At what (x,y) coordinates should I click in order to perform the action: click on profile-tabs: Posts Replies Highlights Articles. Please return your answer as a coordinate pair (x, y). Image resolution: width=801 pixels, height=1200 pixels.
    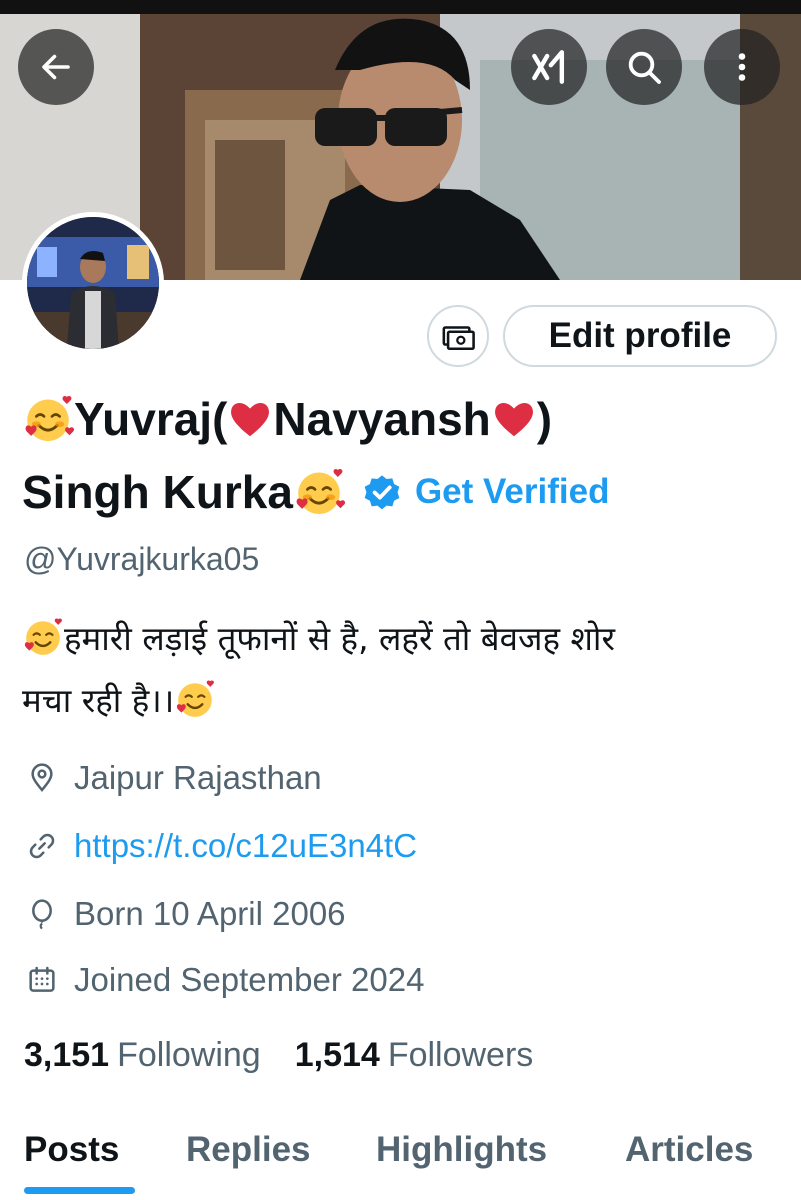
    Looking at the image, I should click on (400, 1160).